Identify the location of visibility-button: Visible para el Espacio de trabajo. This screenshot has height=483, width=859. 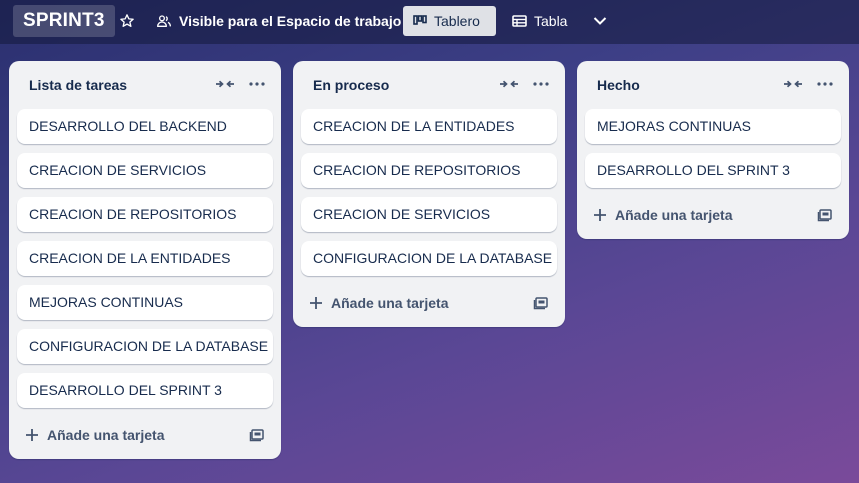
(278, 21).